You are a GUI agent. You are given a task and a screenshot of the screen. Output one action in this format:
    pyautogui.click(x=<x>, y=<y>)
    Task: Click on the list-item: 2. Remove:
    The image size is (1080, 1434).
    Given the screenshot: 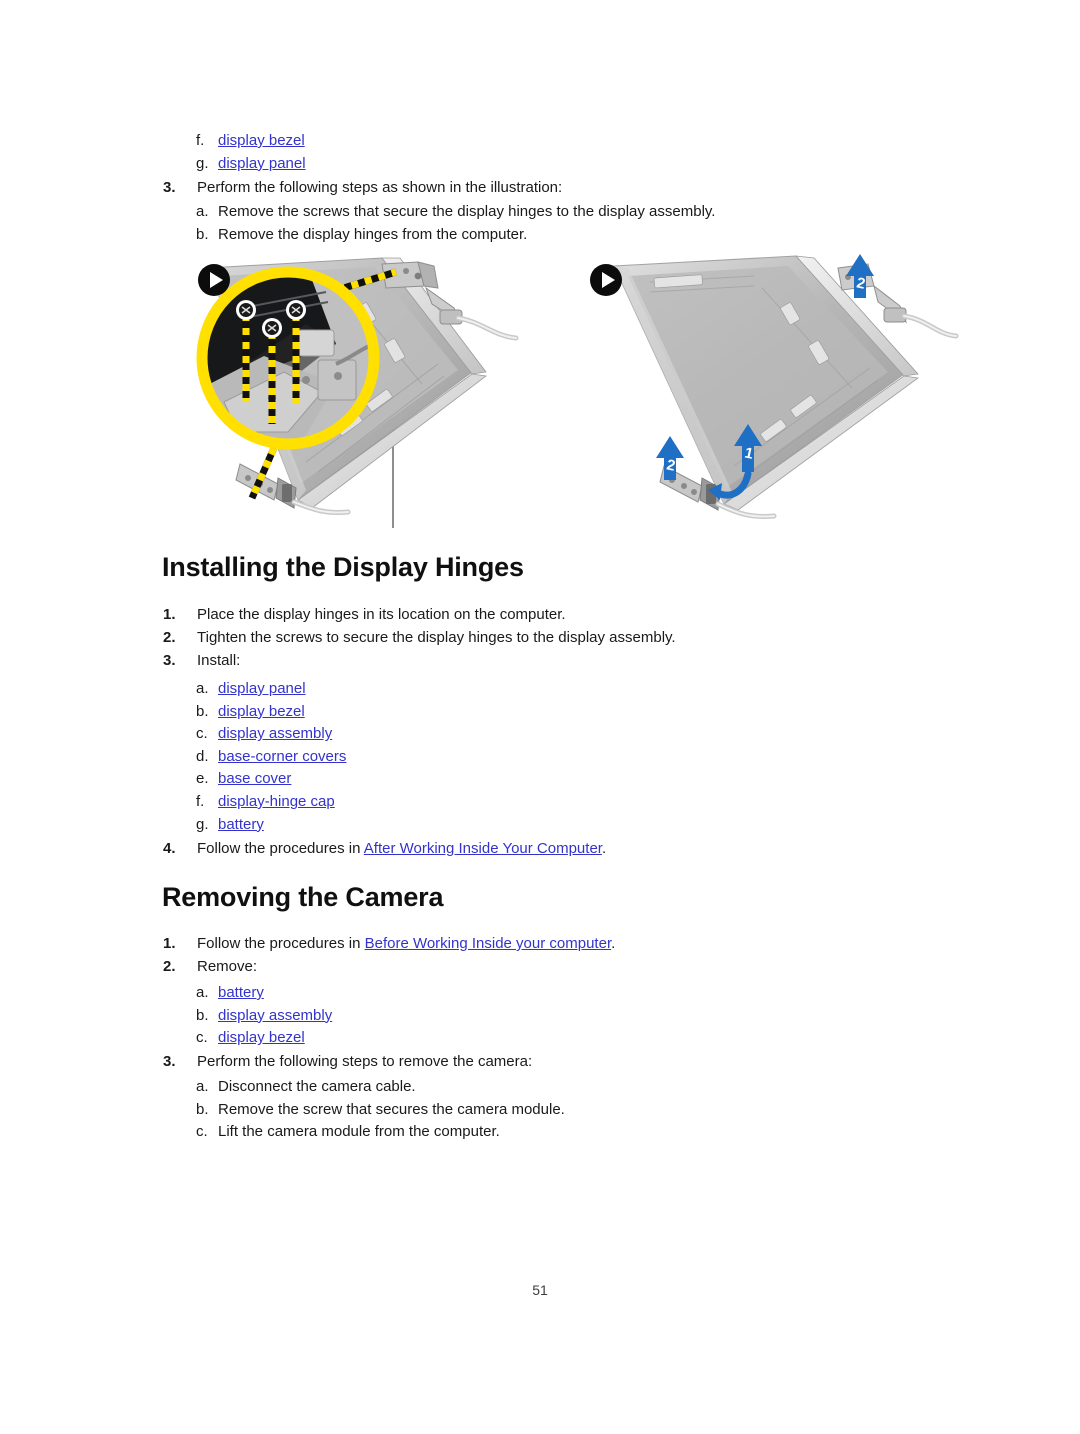 What is the action you would take?
    pyautogui.click(x=389, y=966)
    